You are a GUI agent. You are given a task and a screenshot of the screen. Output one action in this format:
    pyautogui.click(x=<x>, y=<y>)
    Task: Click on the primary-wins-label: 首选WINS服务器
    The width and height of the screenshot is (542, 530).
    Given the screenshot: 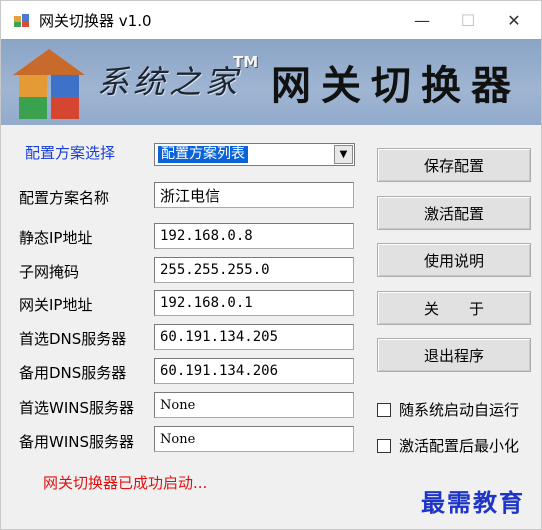 What is the action you would take?
    pyautogui.click(x=76, y=408)
    